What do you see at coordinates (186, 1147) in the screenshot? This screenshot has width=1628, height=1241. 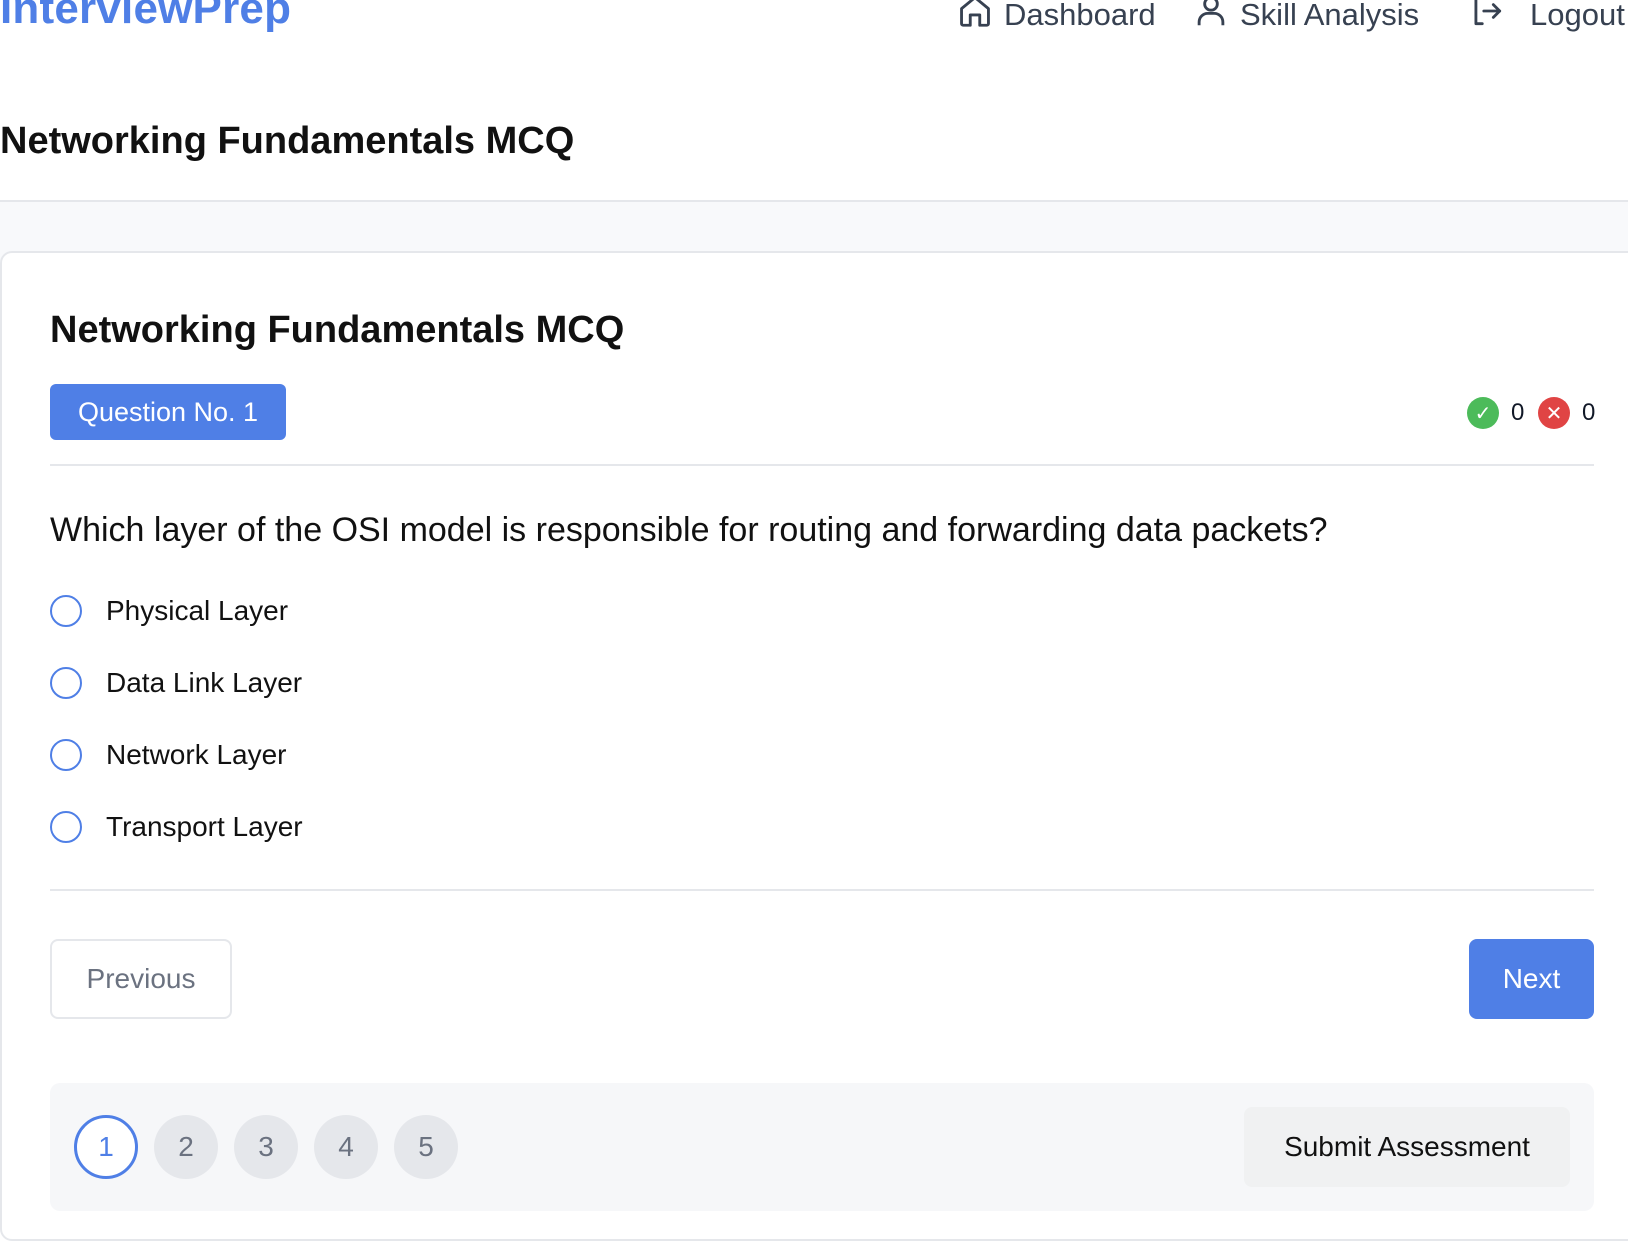 I see `question-page-button: 2` at bounding box center [186, 1147].